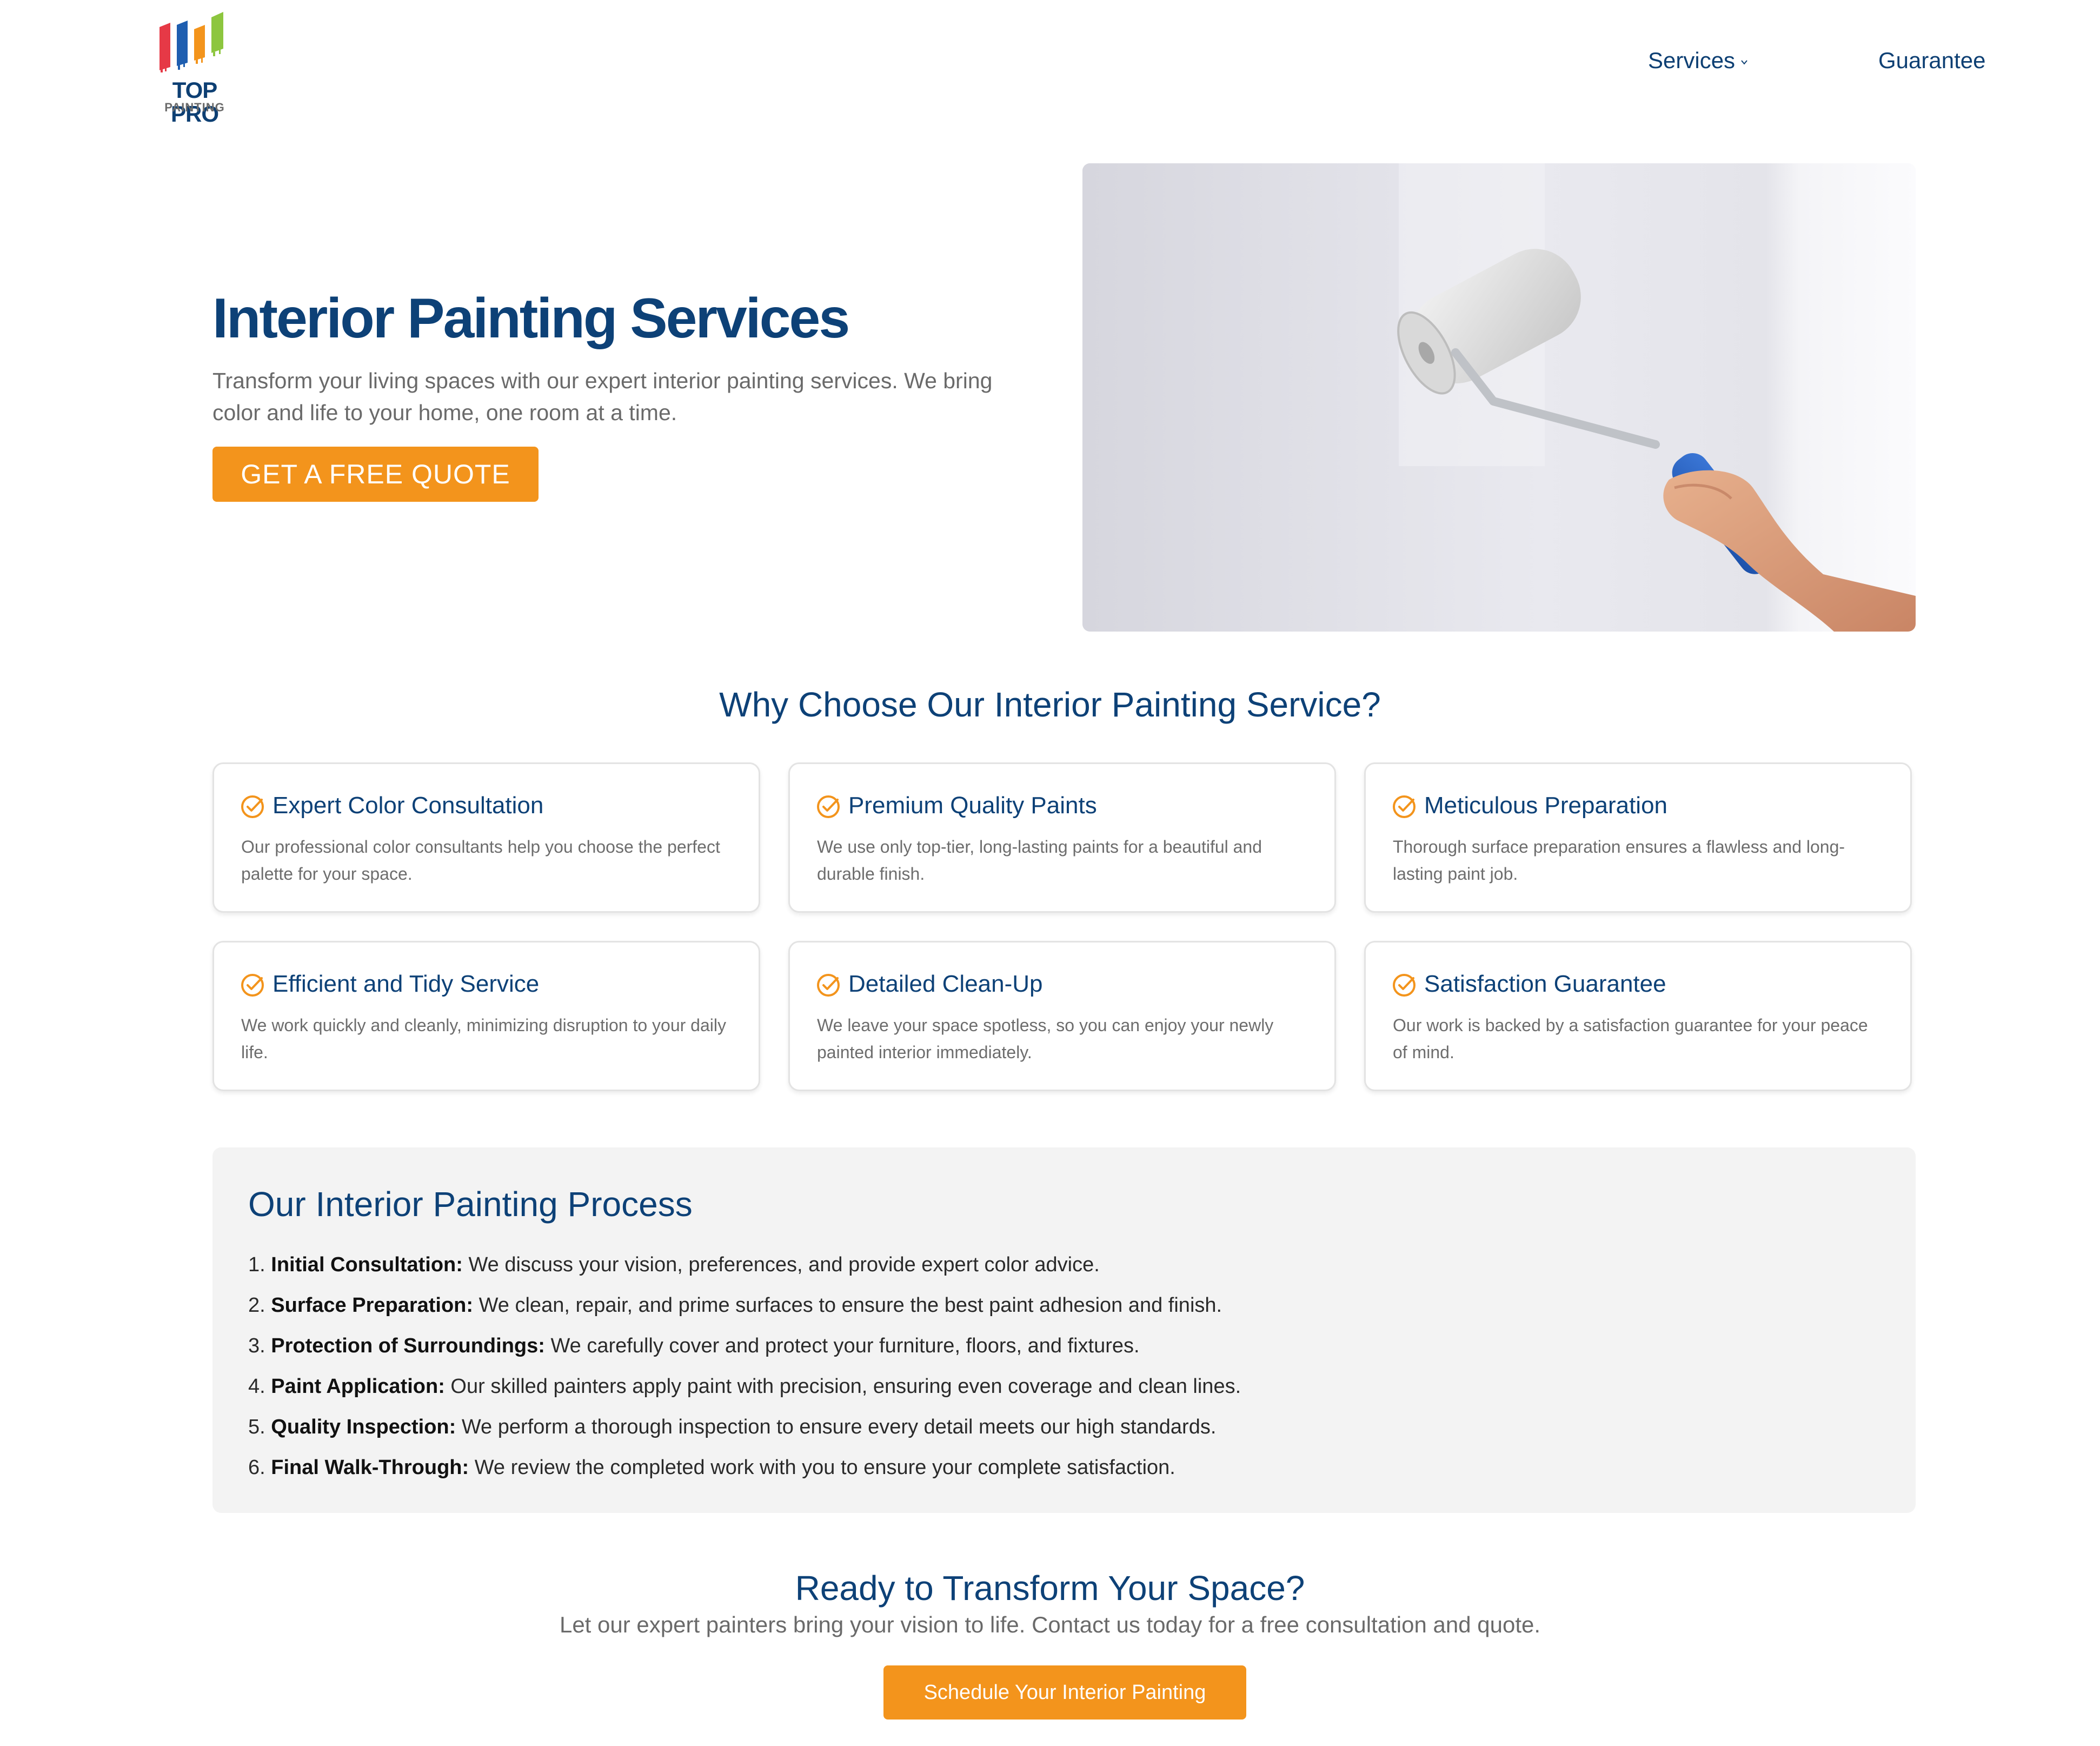 The height and width of the screenshot is (1746, 2100). I want to click on nav-guarantee-label: Guarantee, so click(1932, 61).